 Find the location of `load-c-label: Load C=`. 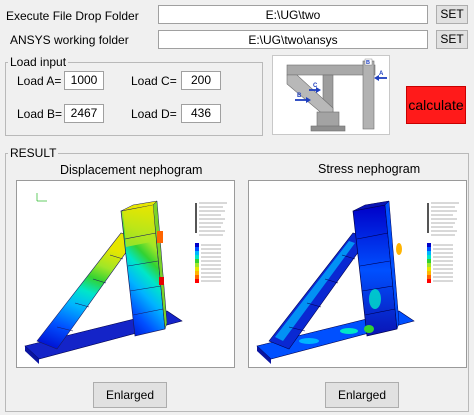

load-c-label: Load C= is located at coordinates (154, 81).